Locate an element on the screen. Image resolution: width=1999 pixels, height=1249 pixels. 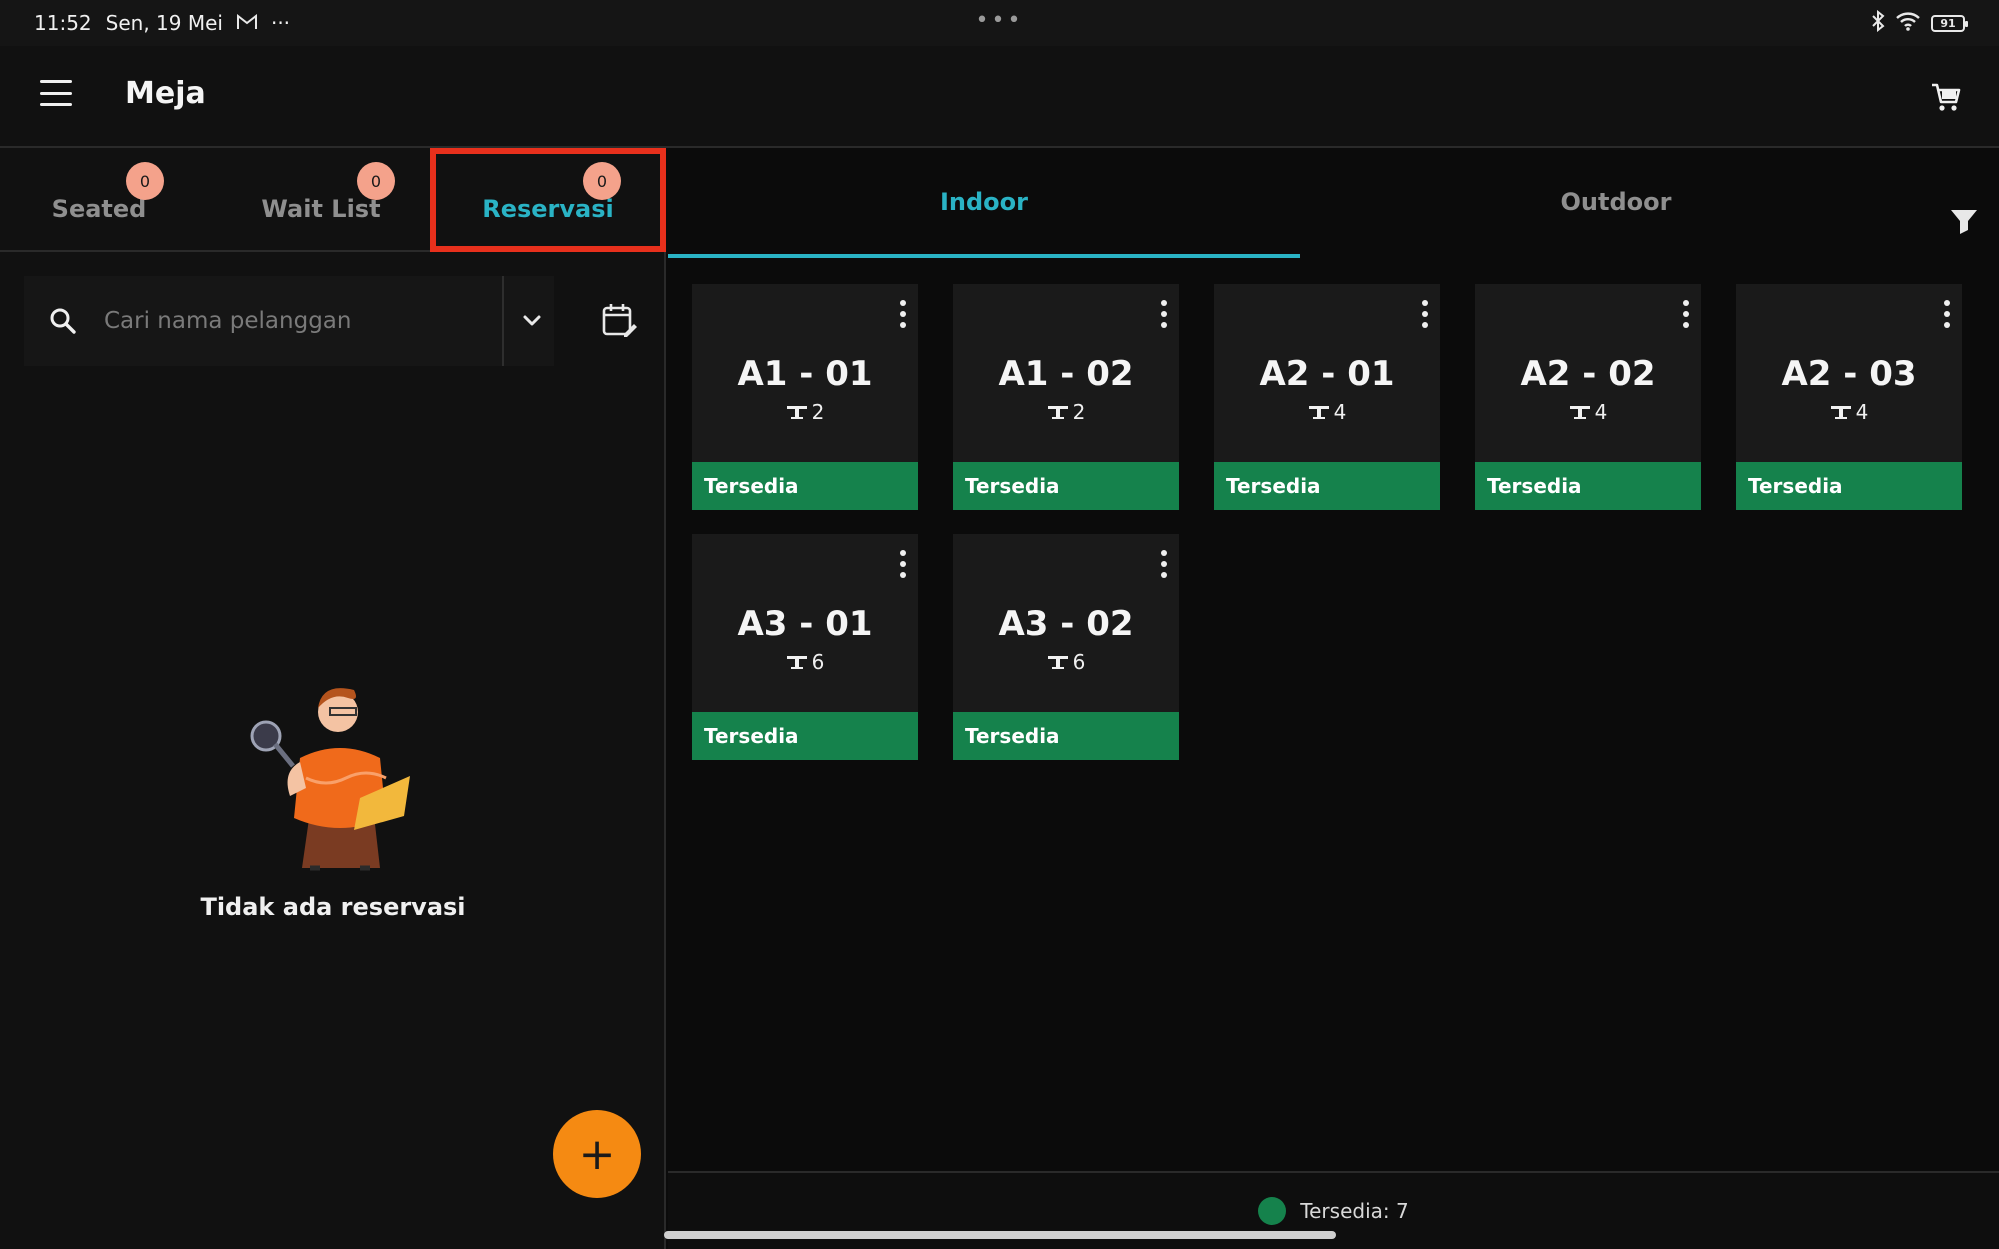
calendar-edit-icon is located at coordinates (620, 320).